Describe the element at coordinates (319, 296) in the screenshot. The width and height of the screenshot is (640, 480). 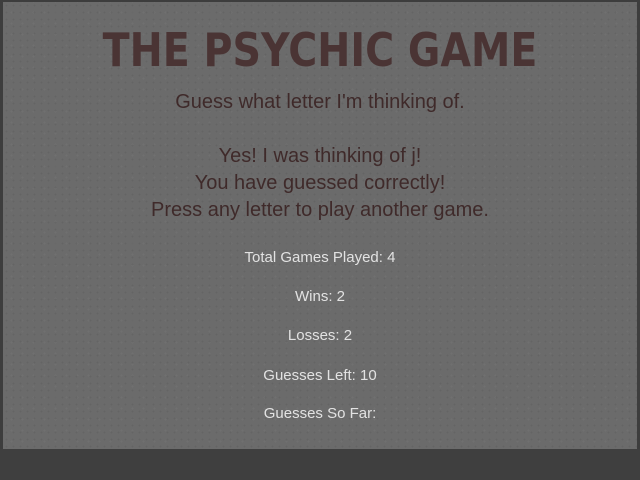
I see `stat-wins: Wins: 2` at that location.